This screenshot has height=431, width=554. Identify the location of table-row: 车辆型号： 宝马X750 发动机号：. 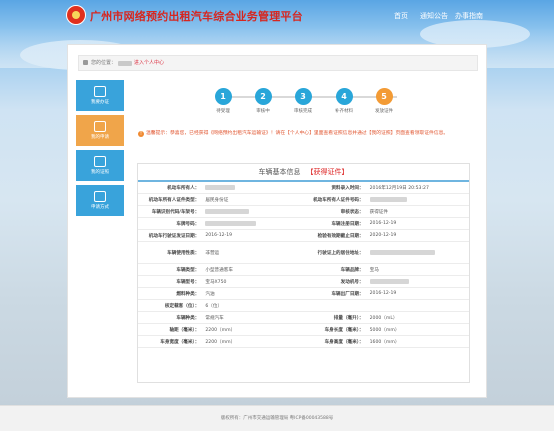
(303, 281).